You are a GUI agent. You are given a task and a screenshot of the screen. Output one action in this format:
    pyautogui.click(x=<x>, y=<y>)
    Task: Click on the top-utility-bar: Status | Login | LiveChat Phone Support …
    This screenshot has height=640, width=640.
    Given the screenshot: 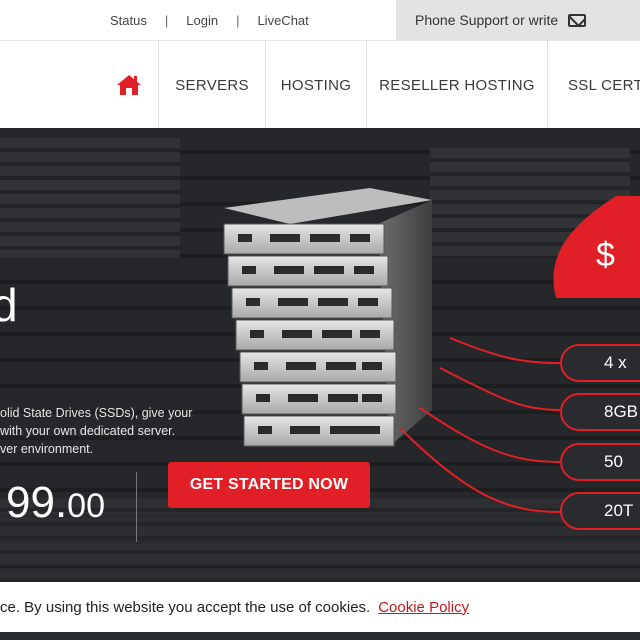 What is the action you would take?
    pyautogui.click(x=320, y=20)
    